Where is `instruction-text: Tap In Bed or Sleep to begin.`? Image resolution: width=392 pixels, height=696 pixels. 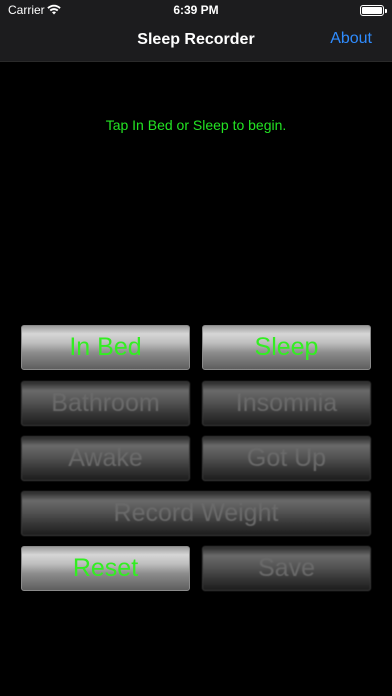
instruction-text: Tap In Bed or Sleep to begin. is located at coordinates (196, 125).